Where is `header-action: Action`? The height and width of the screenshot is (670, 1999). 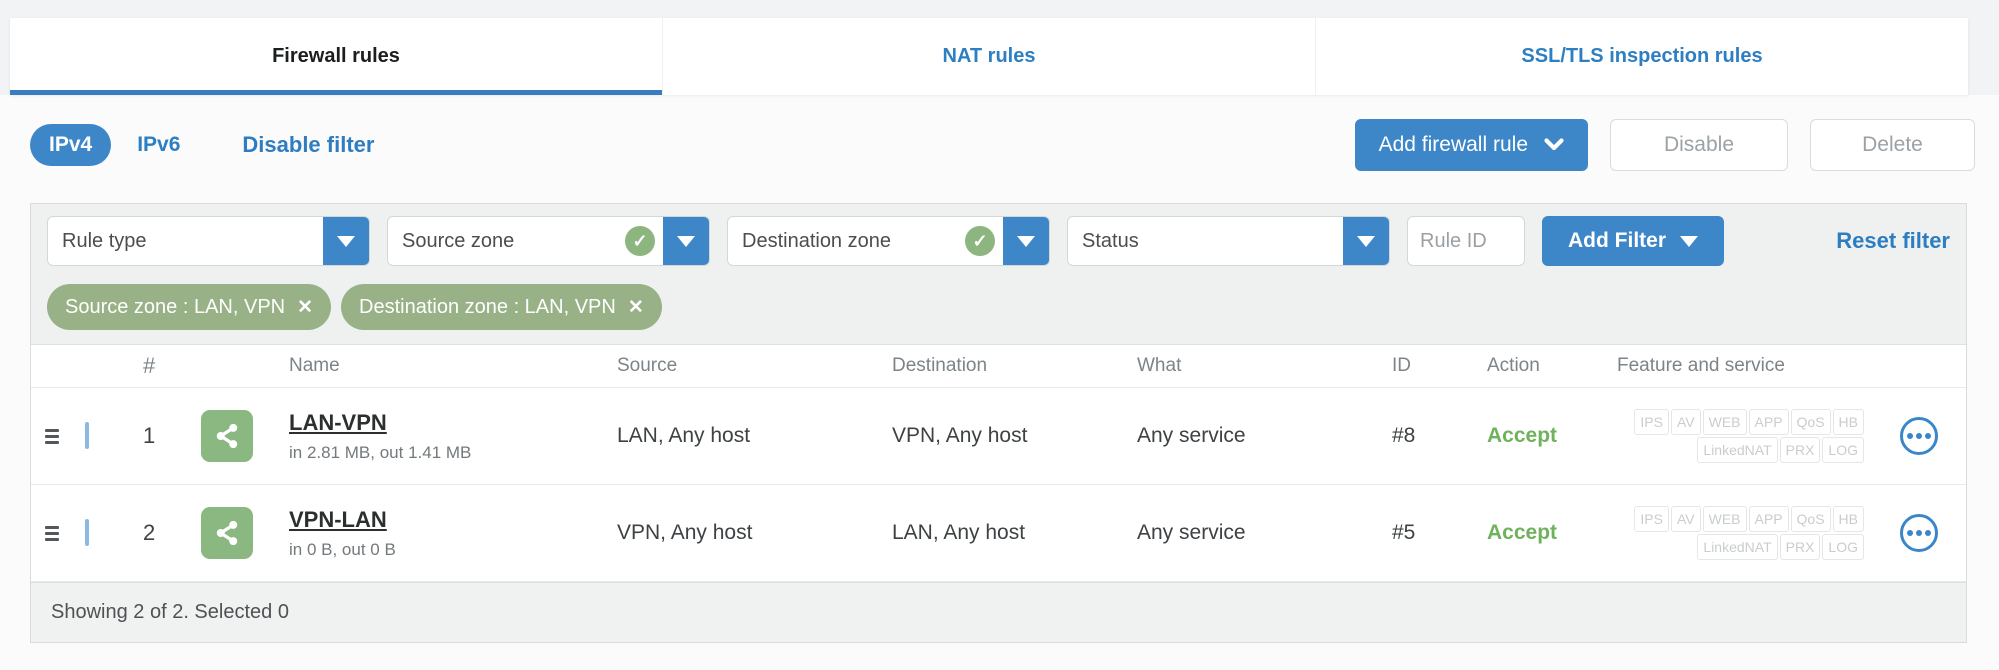 header-action: Action is located at coordinates (1513, 365).